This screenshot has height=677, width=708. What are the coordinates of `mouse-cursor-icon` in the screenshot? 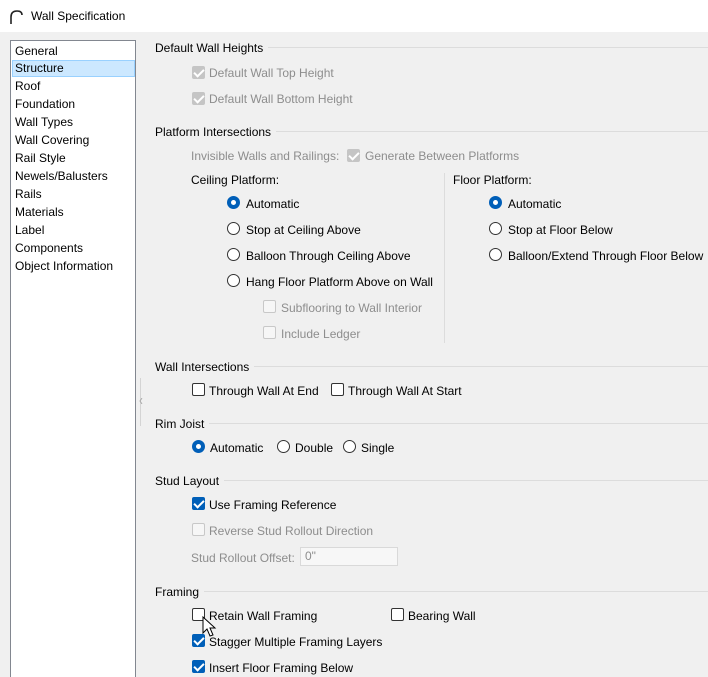 It's located at (209, 626).